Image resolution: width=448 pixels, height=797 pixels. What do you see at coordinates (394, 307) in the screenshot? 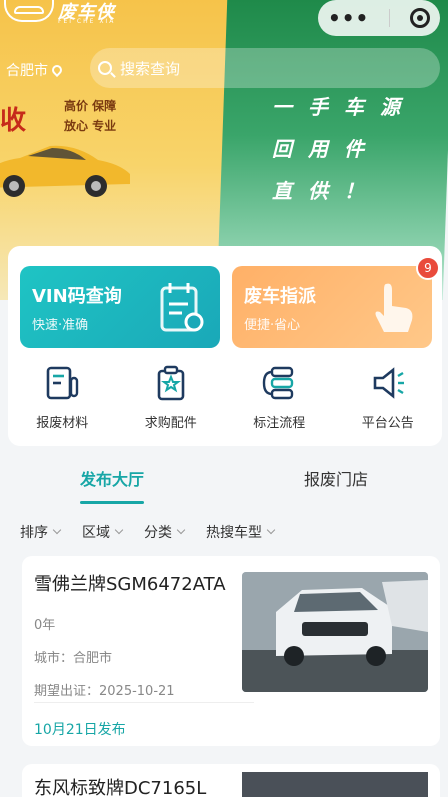
I see `pointing-hand-icon` at bounding box center [394, 307].